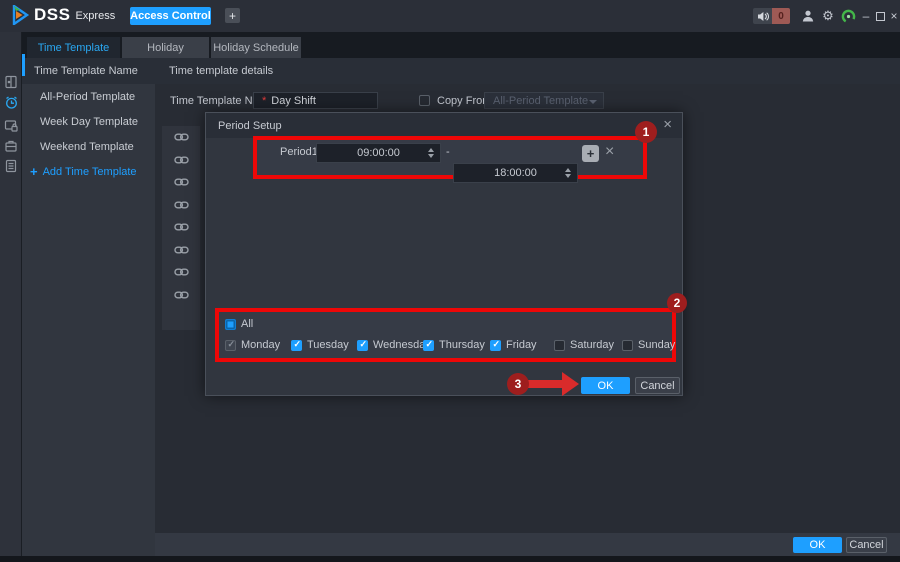 Image resolution: width=900 pixels, height=562 pixels. I want to click on settings-gear-icon: ⚙, so click(828, 16).